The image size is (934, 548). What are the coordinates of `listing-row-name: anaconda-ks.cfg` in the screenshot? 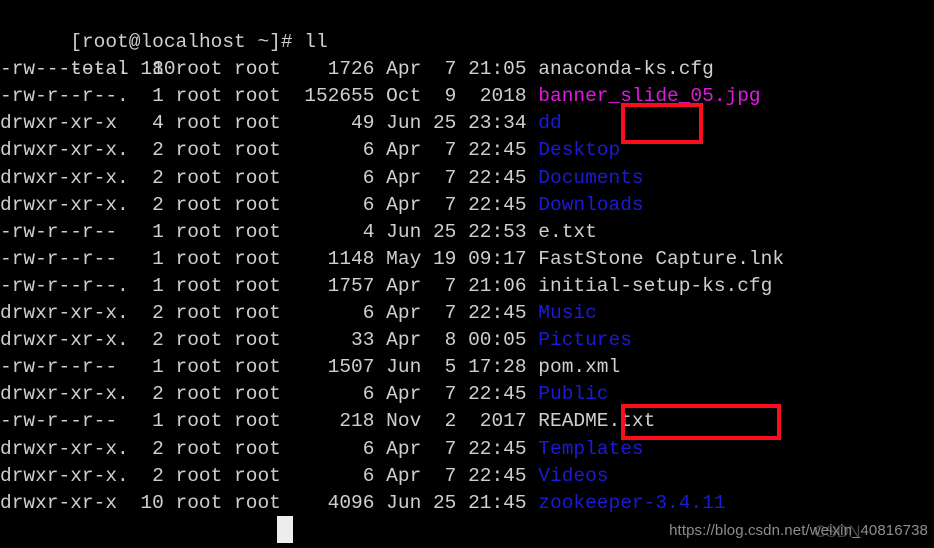 It's located at (626, 69).